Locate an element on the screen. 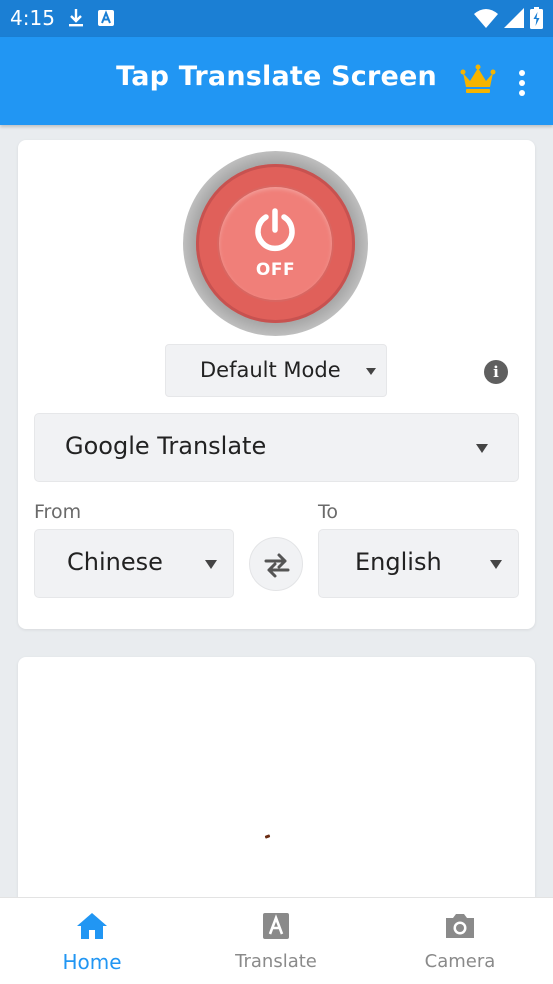 This screenshot has width=553, height=984. swap-languages-button is located at coordinates (276, 564).